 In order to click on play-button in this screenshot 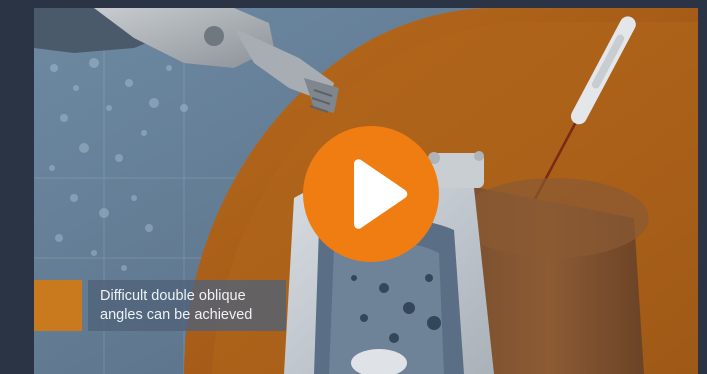, I will do `click(371, 194)`.